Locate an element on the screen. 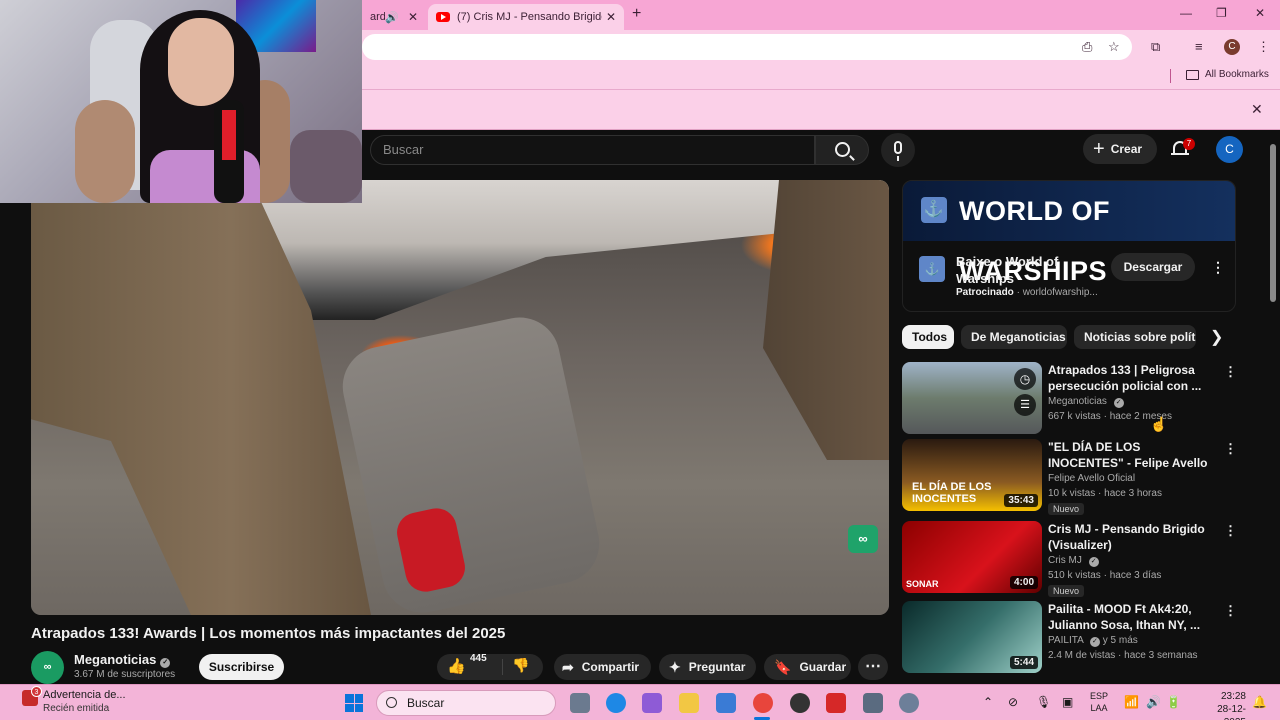 Image resolution: width=1280 pixels, height=720 pixels. browser-tab-active: (7) Cris MJ - Pensando Brigido ✕ is located at coordinates (526, 17).